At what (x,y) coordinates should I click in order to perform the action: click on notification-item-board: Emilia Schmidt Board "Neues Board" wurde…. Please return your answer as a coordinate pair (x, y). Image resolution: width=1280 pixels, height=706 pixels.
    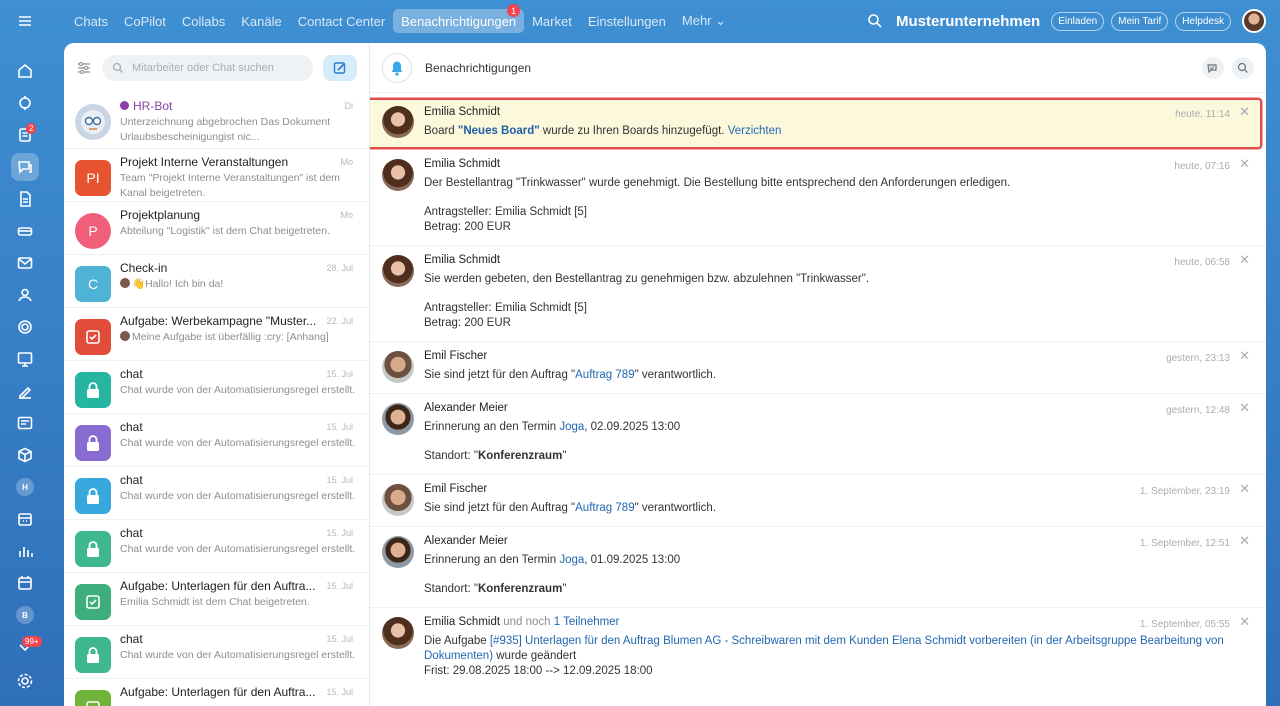
    Looking at the image, I should click on (816, 123).